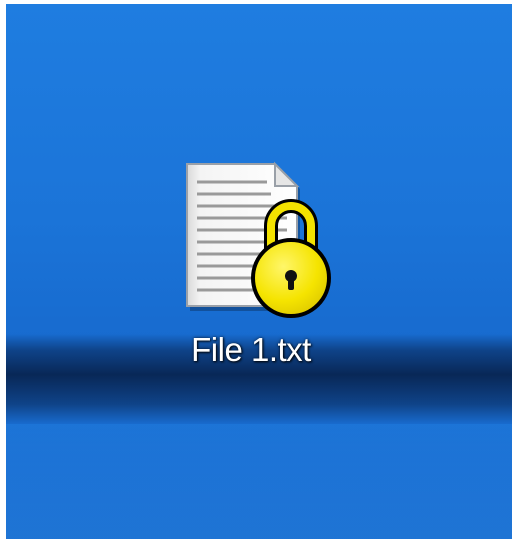 The width and height of the screenshot is (514, 541). Describe the element at coordinates (258, 239) in the screenshot. I see `locked-text-file-icon` at that location.